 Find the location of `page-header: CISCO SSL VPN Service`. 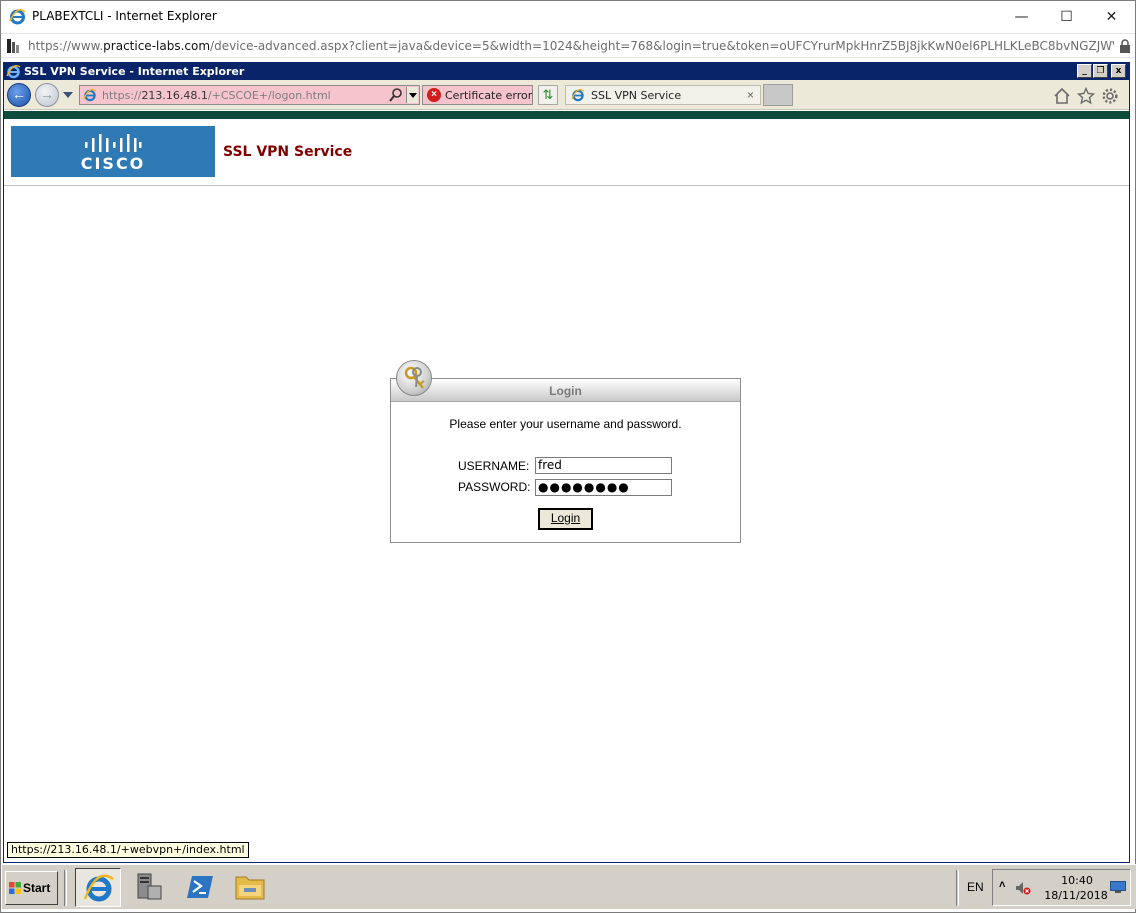

page-header: CISCO SSL VPN Service is located at coordinates (566, 152).